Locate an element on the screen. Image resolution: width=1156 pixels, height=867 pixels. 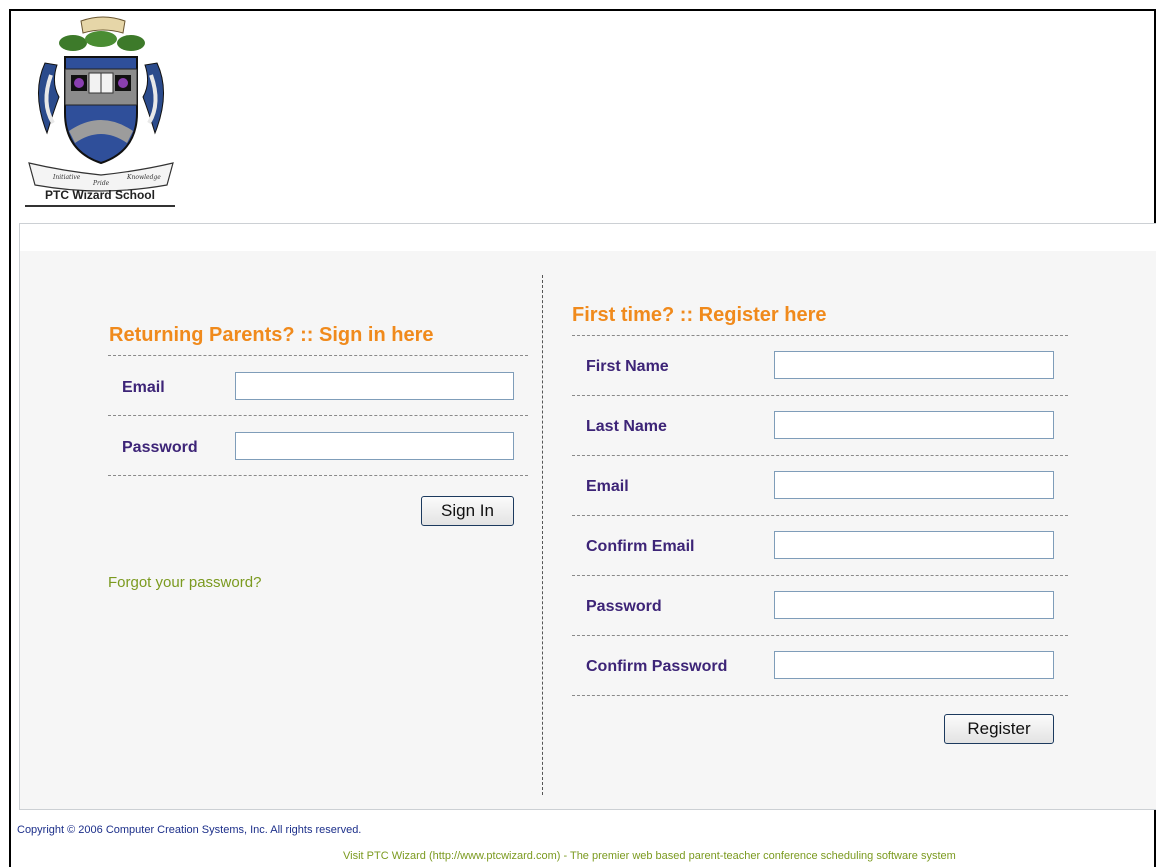
register-email-label: Email is located at coordinates (607, 486).